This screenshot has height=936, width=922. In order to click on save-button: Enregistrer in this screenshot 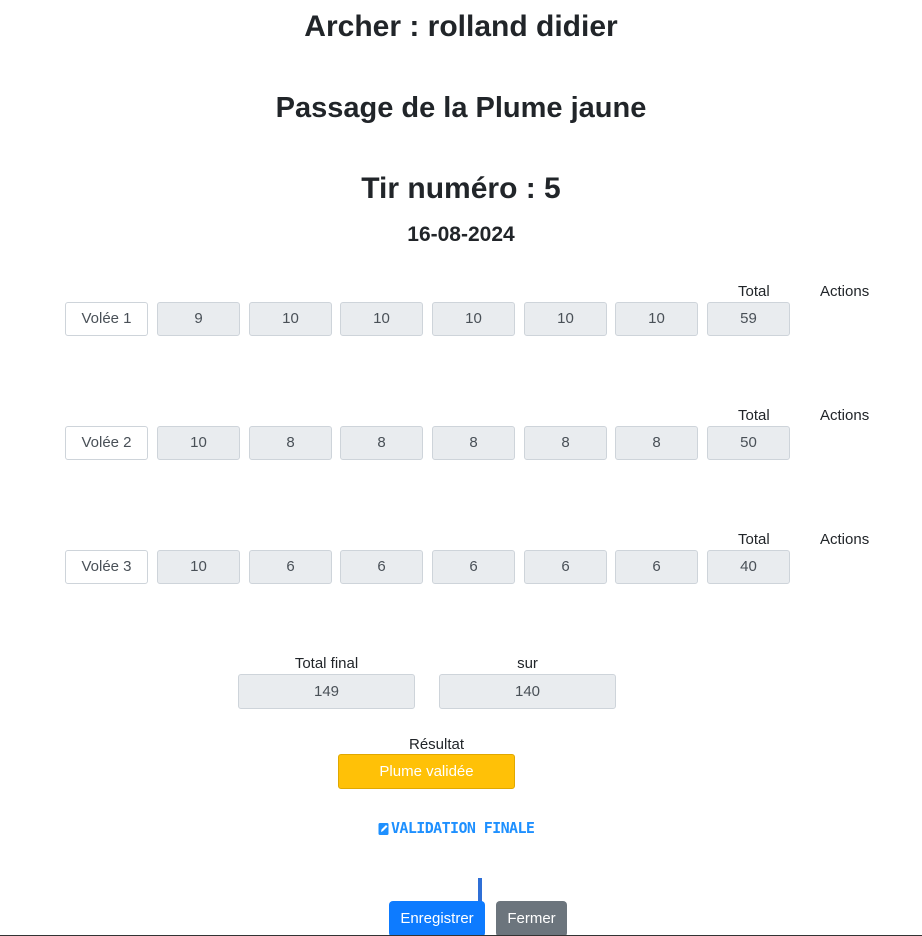, I will do `click(437, 918)`.